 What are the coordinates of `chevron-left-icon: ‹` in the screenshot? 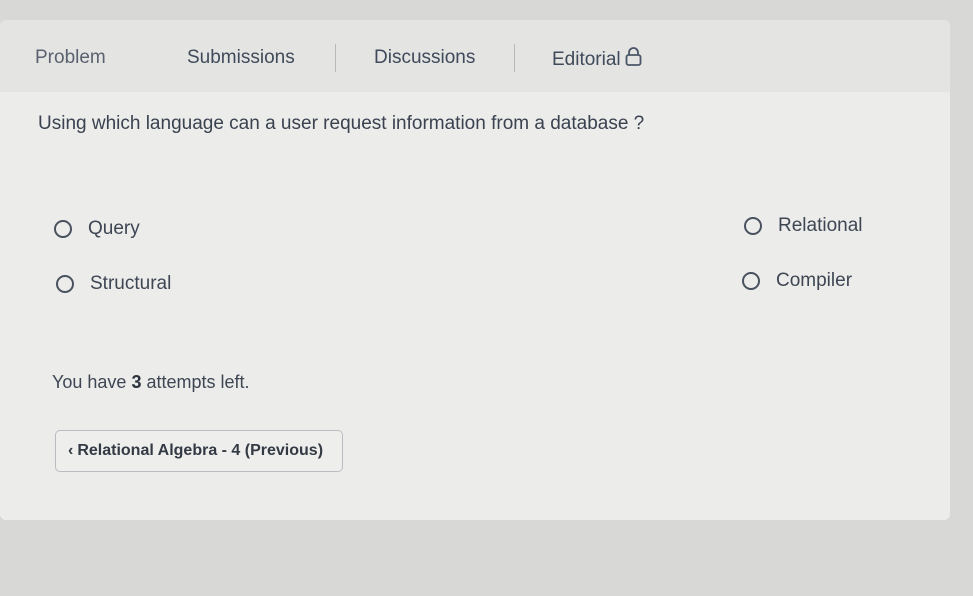 It's located at (71, 450).